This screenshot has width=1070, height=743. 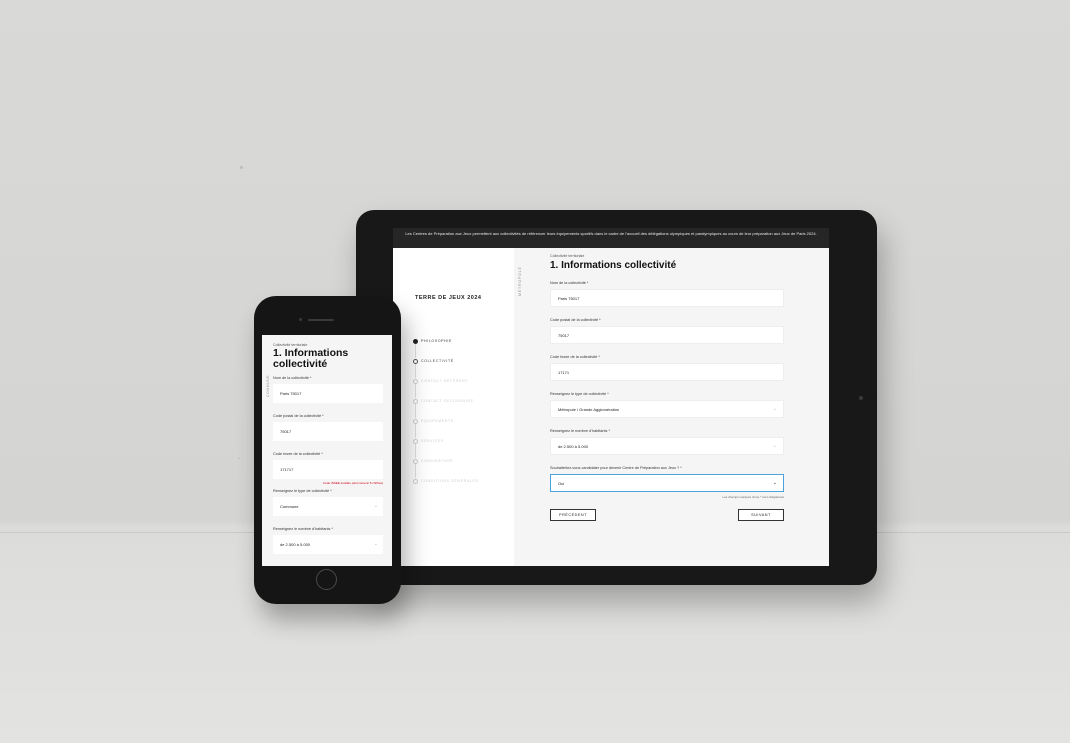 I want to click on previous-button: PRÉCÉDENT, so click(x=573, y=515).